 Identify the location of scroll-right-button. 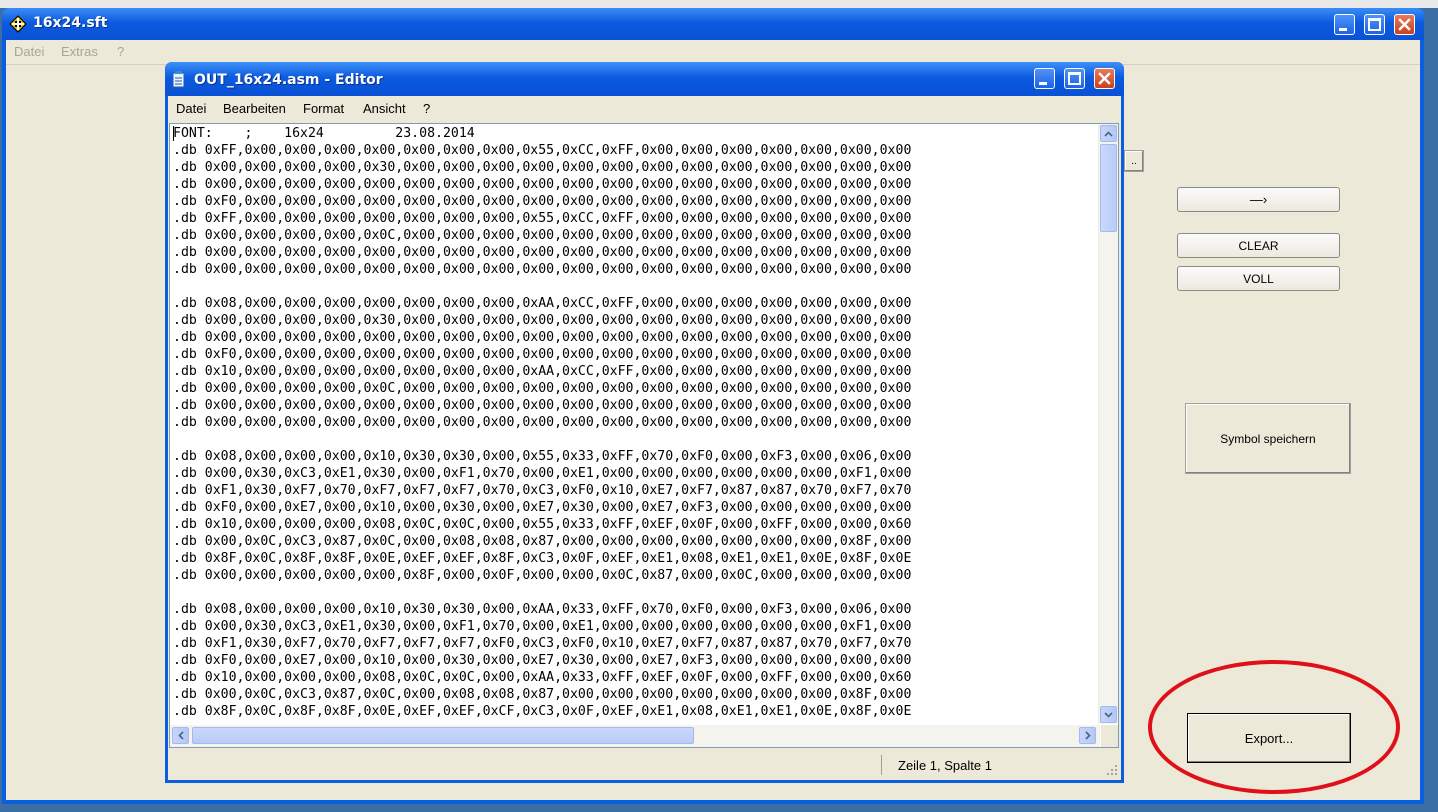
(1087, 735).